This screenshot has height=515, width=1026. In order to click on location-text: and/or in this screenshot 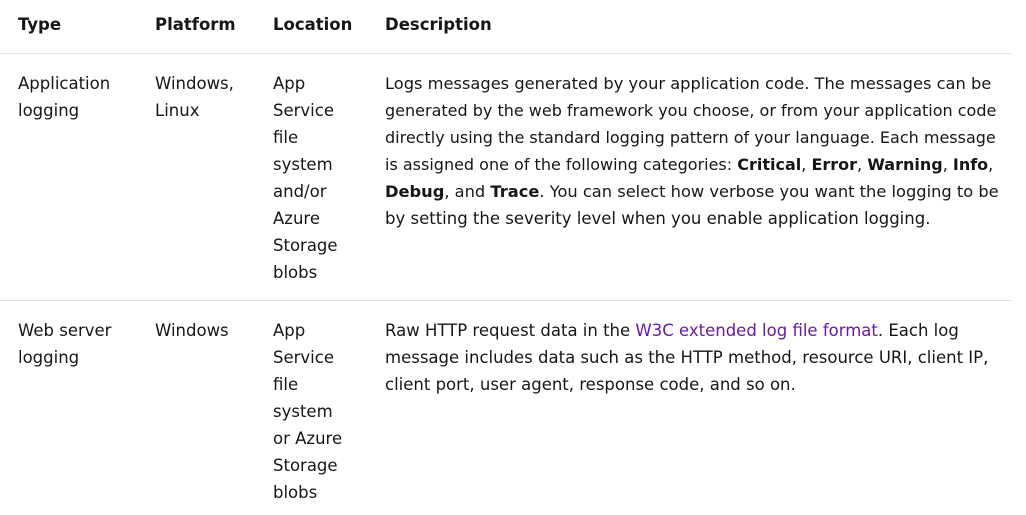, I will do `click(300, 191)`.